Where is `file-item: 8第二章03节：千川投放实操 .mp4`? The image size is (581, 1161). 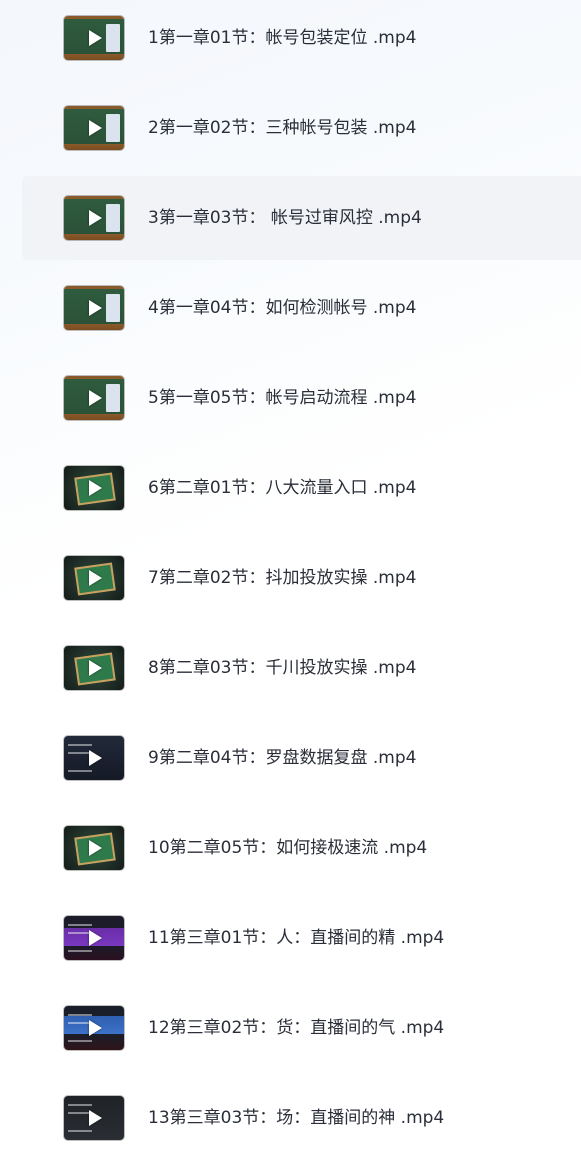 file-item: 8第二章03节：千川投放实操 .mp4 is located at coordinates (301, 668).